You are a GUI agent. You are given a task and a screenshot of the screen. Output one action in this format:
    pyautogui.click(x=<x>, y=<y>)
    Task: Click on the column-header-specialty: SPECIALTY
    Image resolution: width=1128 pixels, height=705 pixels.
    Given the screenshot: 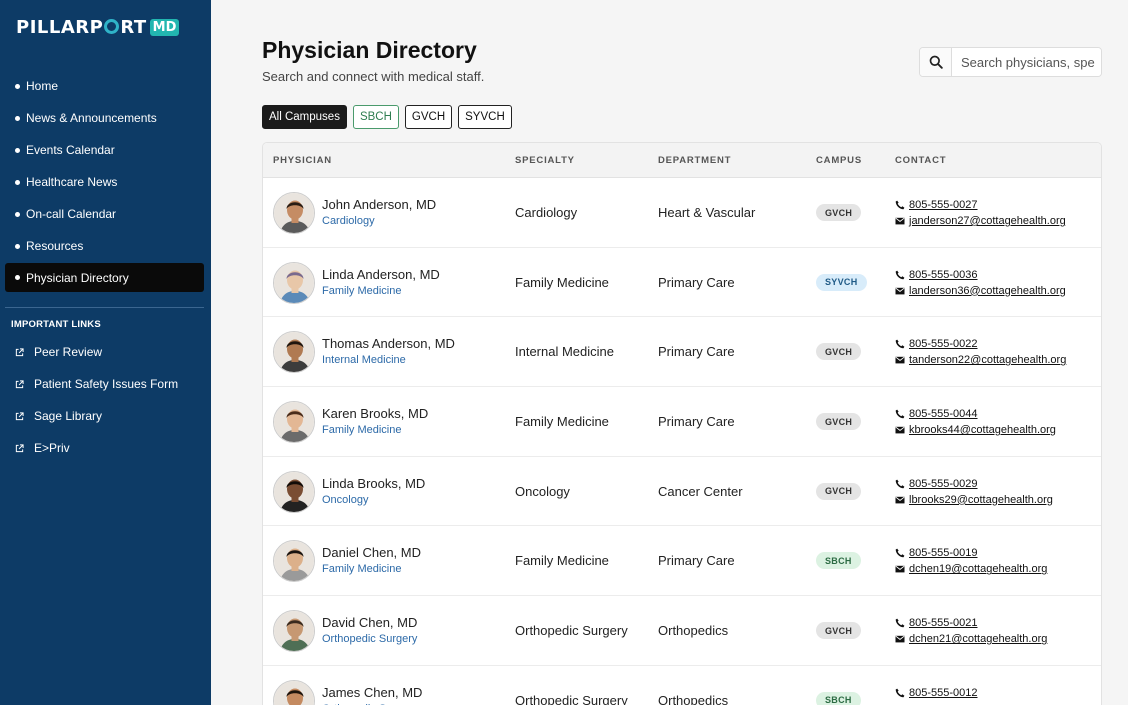 What is the action you would take?
    pyautogui.click(x=545, y=160)
    